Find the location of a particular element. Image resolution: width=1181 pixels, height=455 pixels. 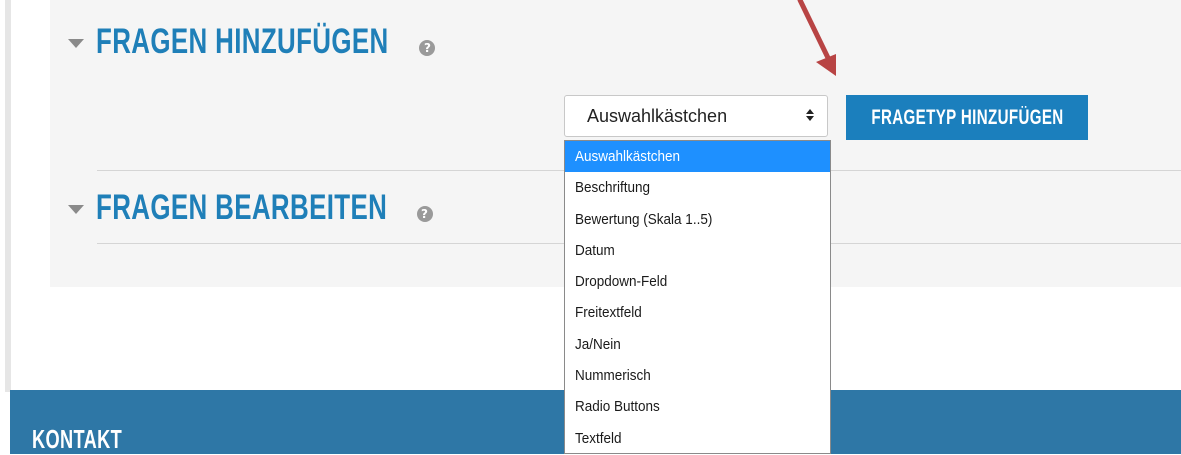

select-arrows-icon is located at coordinates (810, 116).